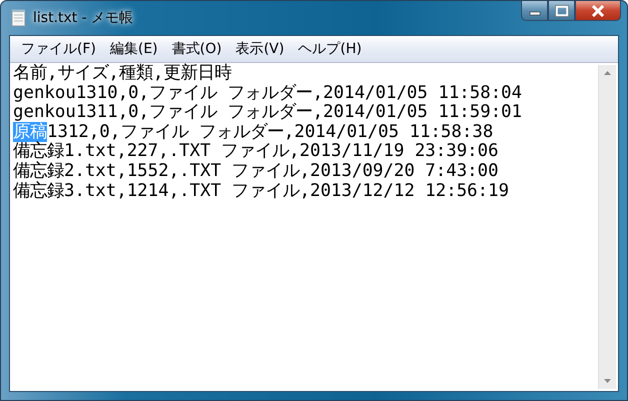 This screenshot has height=401, width=628. What do you see at coordinates (534, 11) in the screenshot?
I see `minimize-button` at bounding box center [534, 11].